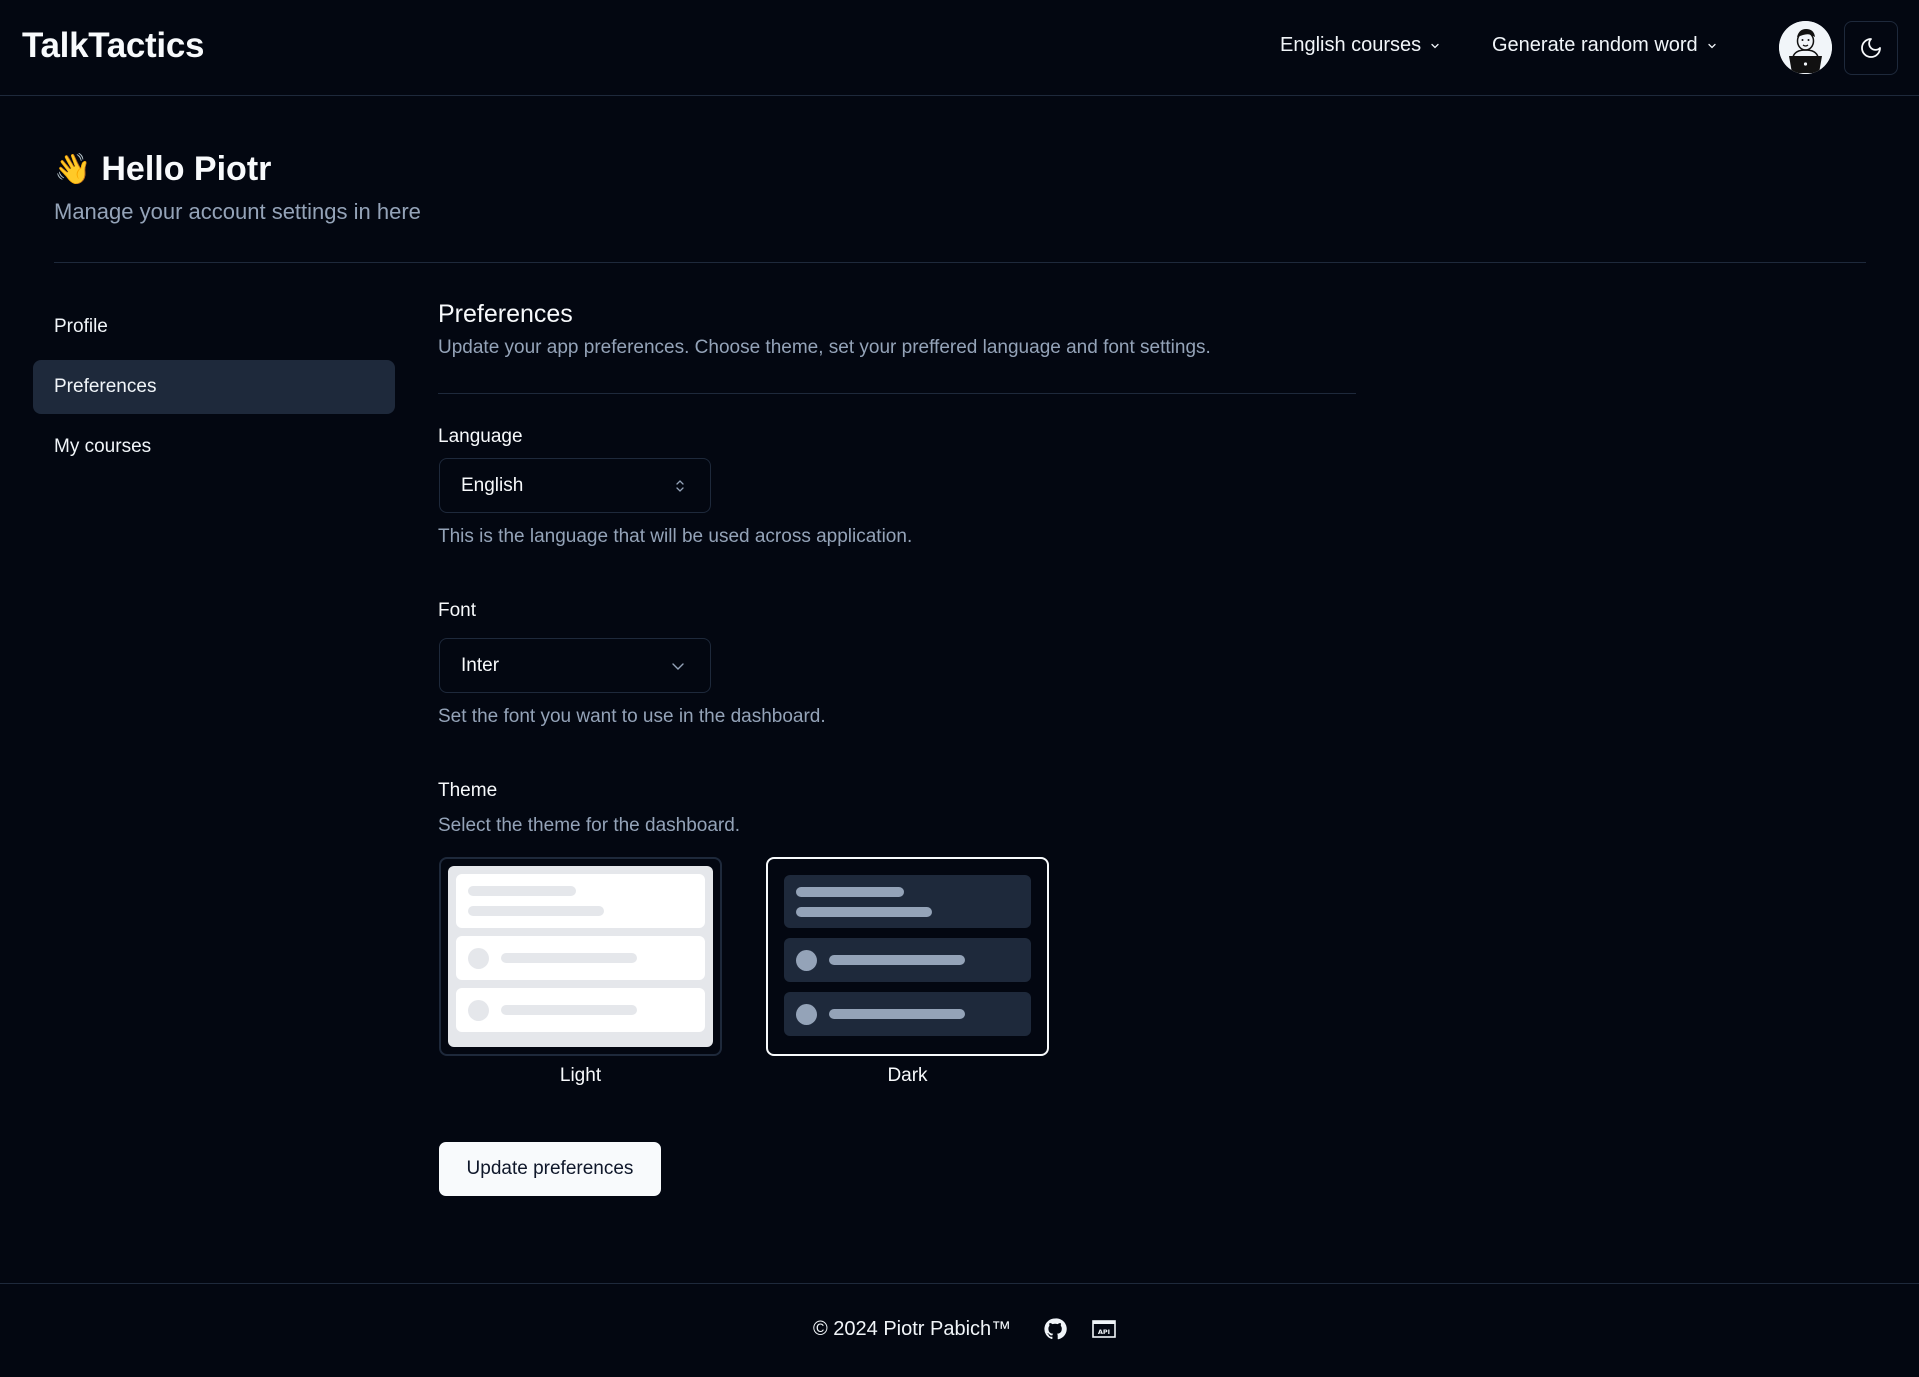 This screenshot has height=1377, width=1919. I want to click on sidebar-item-profile: Profile, so click(214, 327).